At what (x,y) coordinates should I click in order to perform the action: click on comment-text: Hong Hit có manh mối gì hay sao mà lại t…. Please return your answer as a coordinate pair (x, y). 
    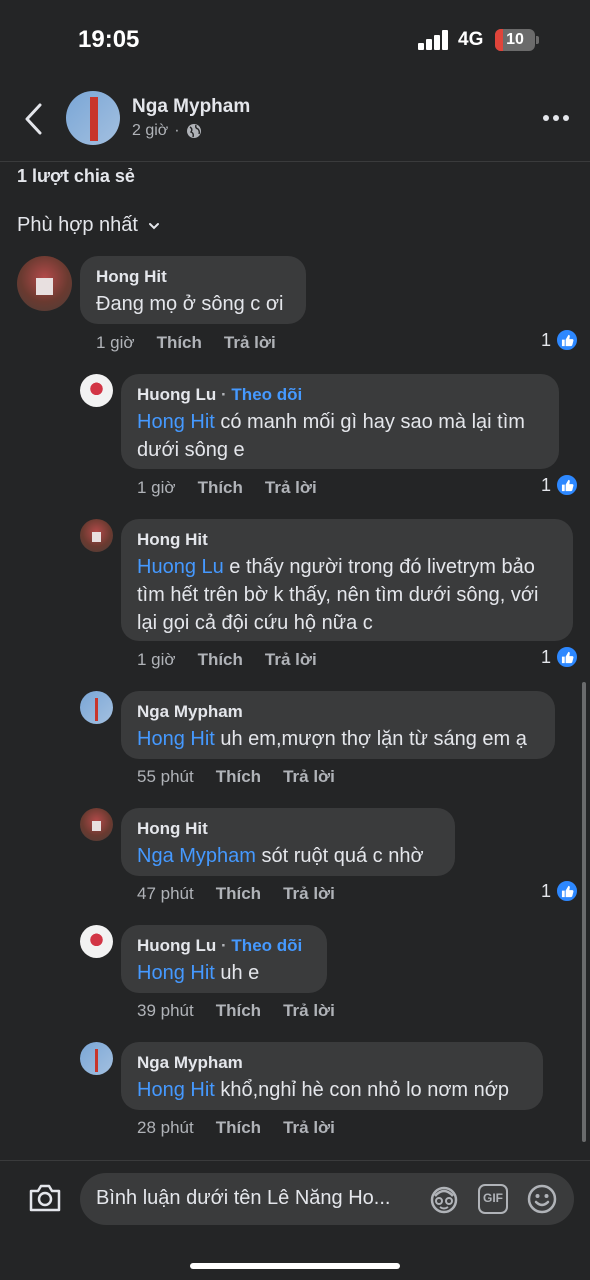
    Looking at the image, I should click on (340, 436).